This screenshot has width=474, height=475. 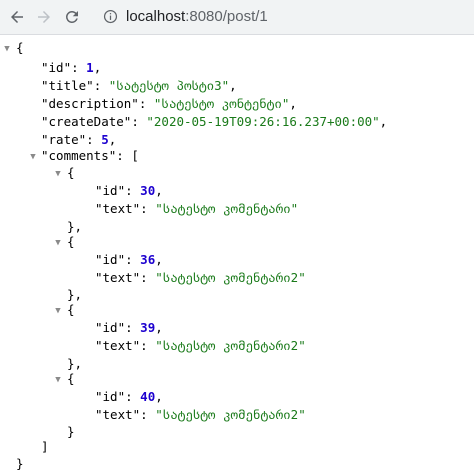 What do you see at coordinates (71, 431) in the screenshot?
I see `comment-close: }` at bounding box center [71, 431].